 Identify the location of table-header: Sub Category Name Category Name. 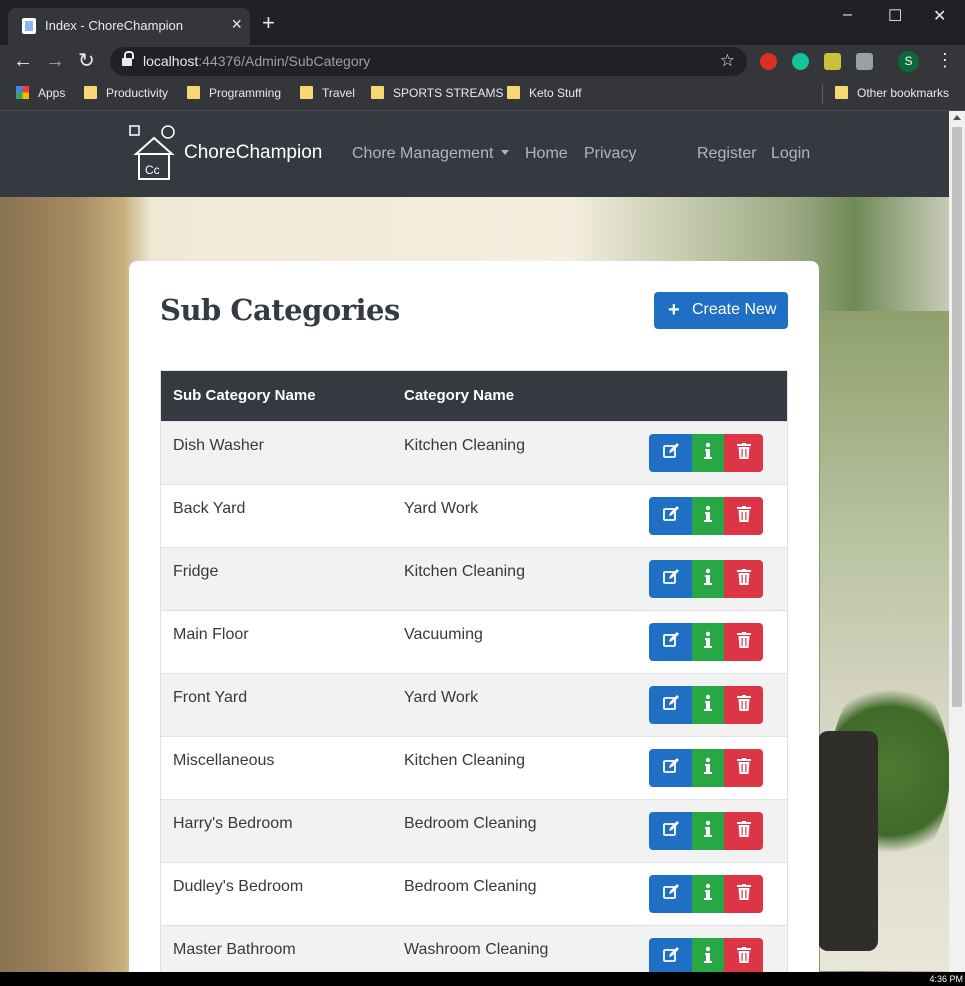
(474, 396).